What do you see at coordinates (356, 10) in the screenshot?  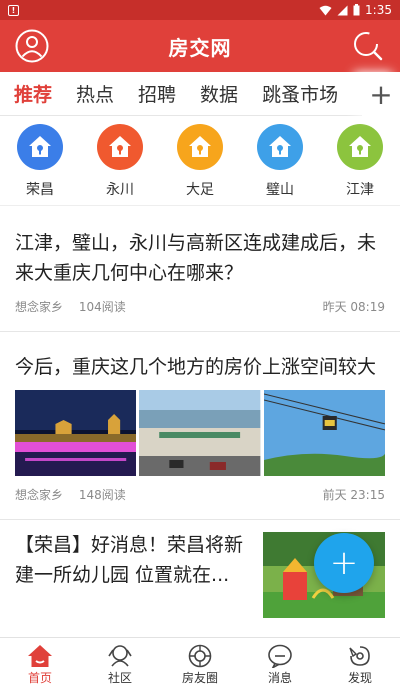 I see `battery-icon` at bounding box center [356, 10].